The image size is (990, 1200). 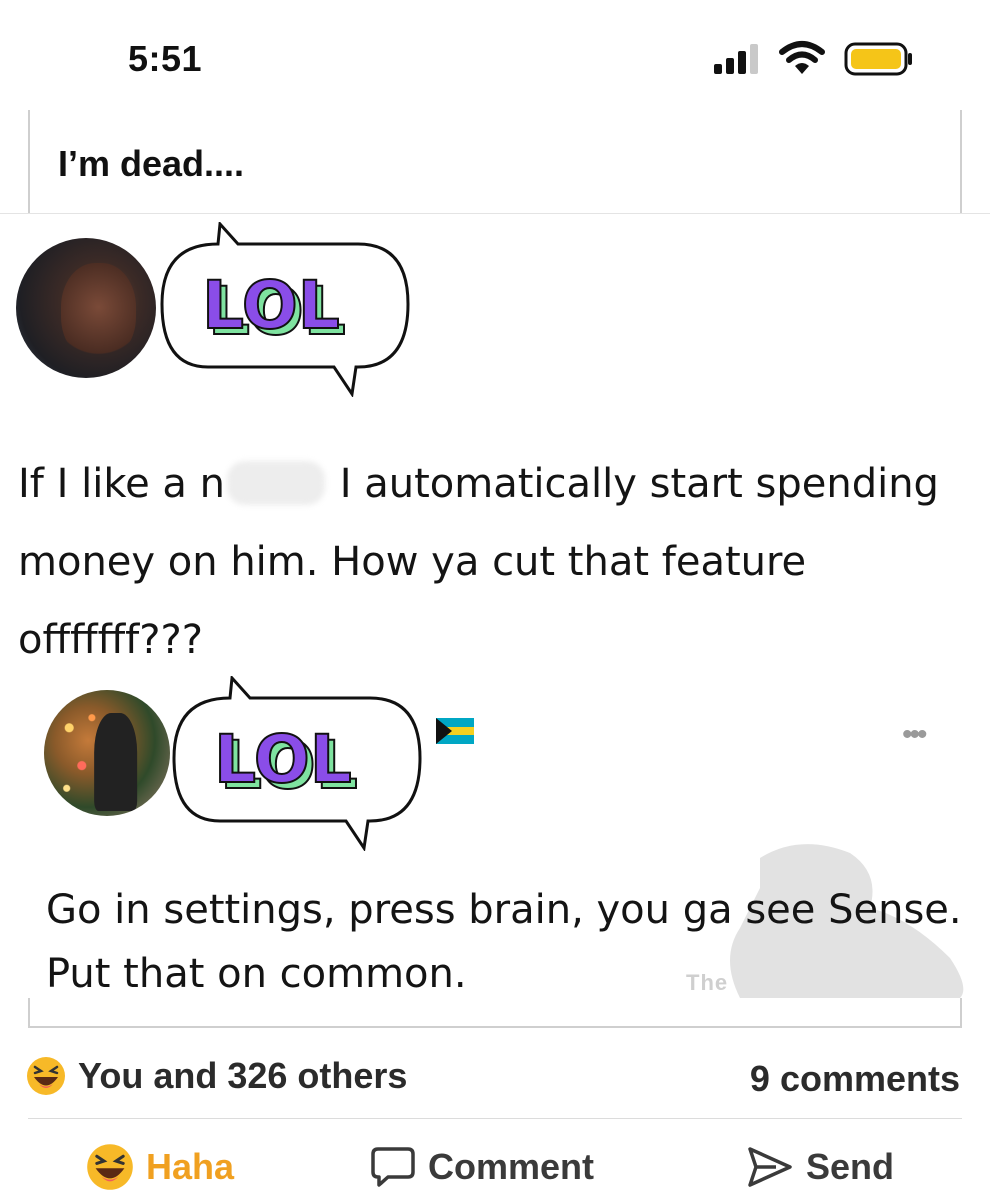 What do you see at coordinates (275, 483) in the screenshot?
I see `redacted-word` at bounding box center [275, 483].